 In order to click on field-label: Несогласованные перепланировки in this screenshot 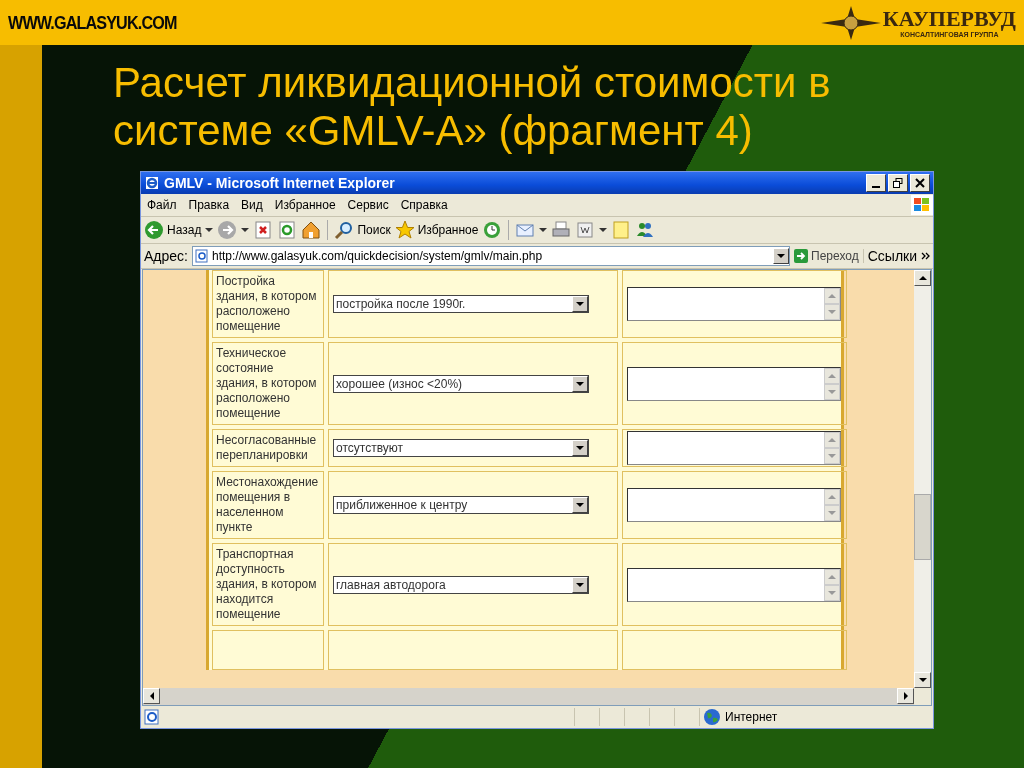, I will do `click(266, 448)`.